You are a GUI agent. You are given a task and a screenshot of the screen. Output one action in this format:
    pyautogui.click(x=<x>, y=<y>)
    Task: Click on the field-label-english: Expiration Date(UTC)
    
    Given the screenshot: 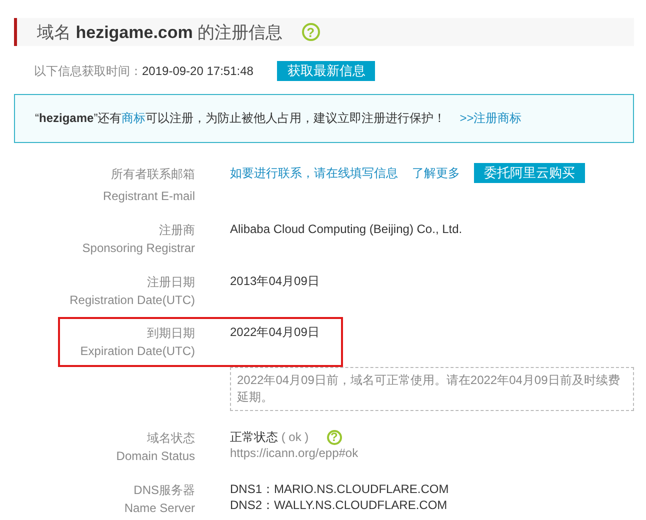 What is the action you would take?
    pyautogui.click(x=137, y=351)
    